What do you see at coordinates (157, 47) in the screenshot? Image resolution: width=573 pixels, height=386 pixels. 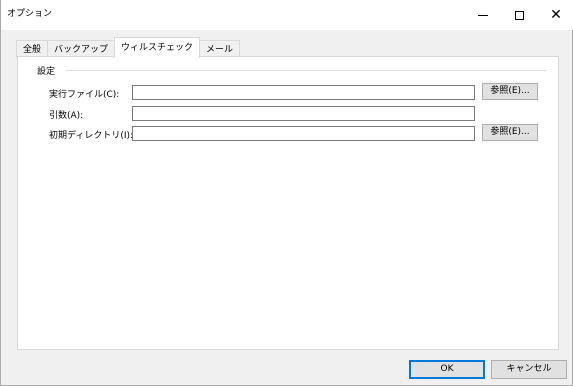 I see `tab-virus-check: ウィルスチェック` at bounding box center [157, 47].